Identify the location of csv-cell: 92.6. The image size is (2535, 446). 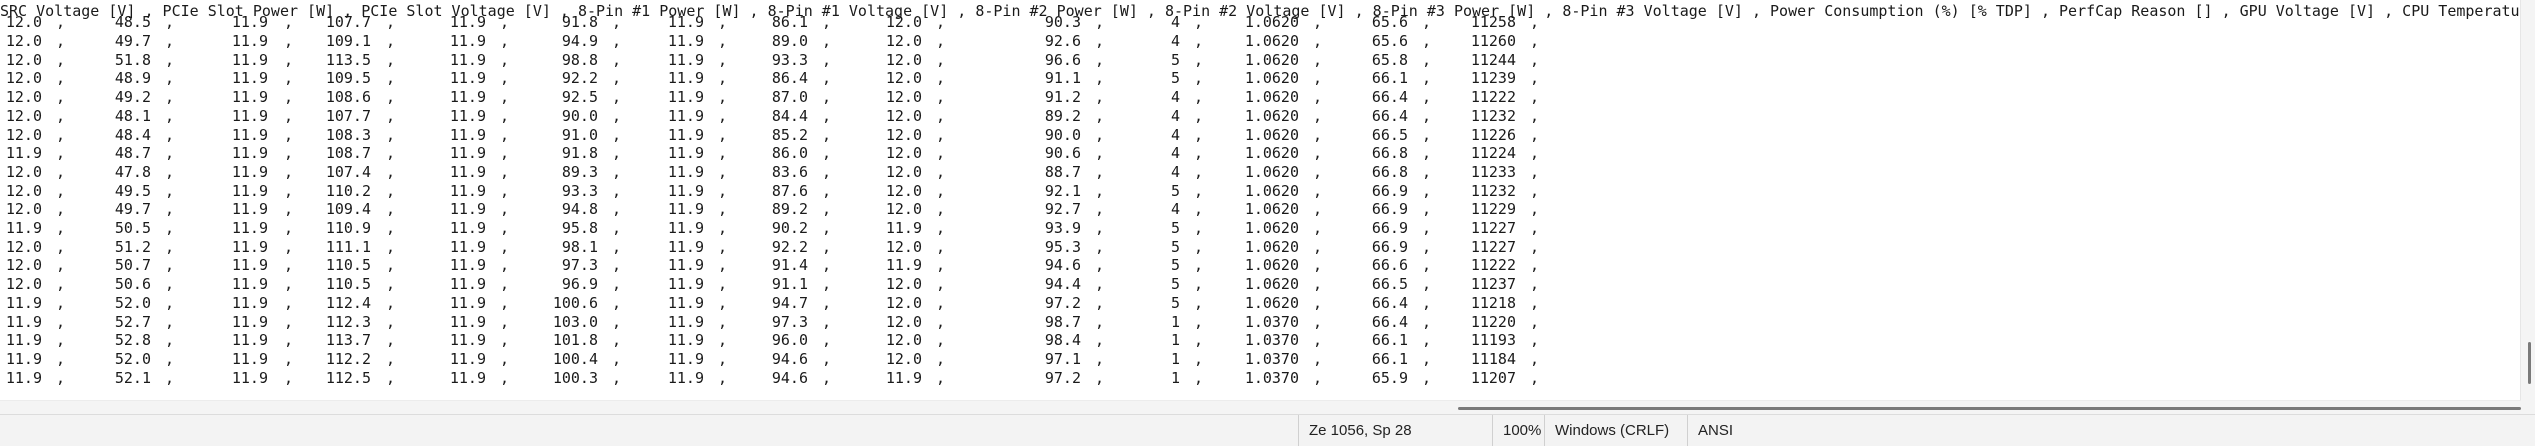
(1062, 41).